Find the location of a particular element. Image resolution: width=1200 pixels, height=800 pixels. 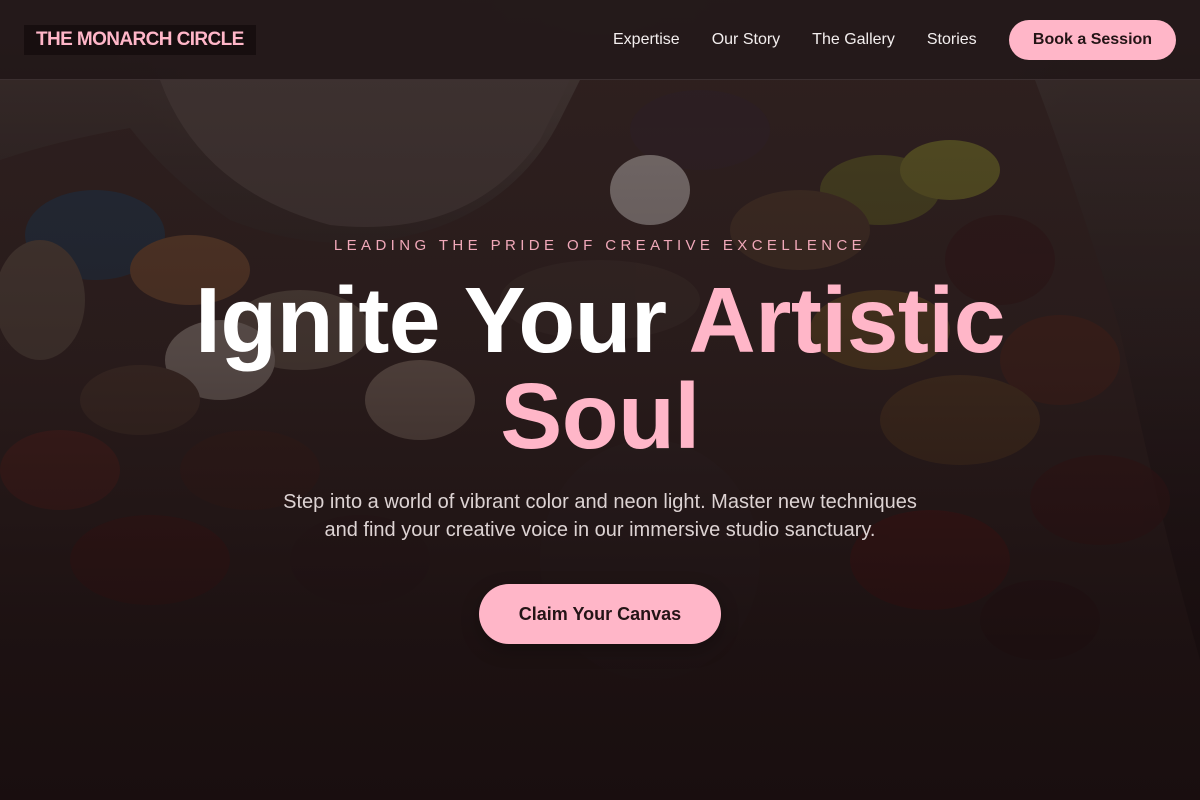

headline-pink-text-1: Artistic is located at coordinates (847, 320).